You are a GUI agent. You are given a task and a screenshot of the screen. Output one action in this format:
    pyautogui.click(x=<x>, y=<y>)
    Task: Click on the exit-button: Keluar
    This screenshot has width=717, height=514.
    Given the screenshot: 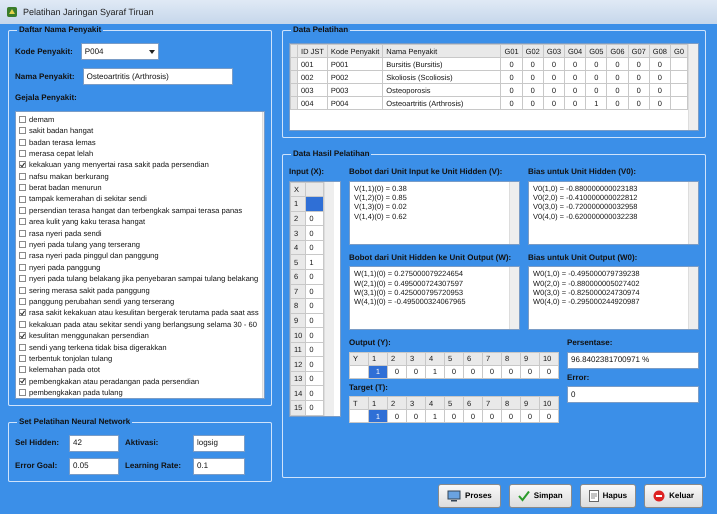 What is the action you would take?
    pyautogui.click(x=673, y=496)
    